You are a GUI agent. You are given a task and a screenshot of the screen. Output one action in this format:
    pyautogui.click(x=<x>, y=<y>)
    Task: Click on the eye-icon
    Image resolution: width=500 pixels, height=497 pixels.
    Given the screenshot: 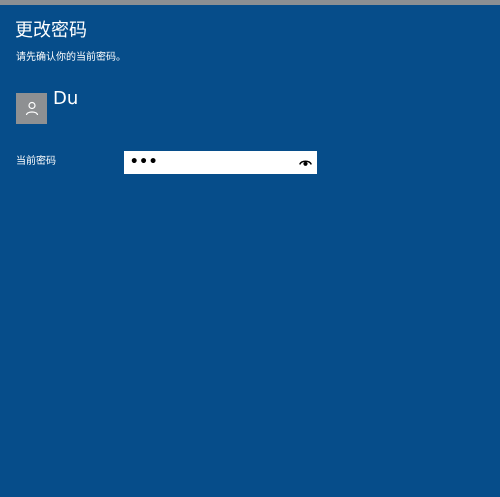 What is the action you would take?
    pyautogui.click(x=305, y=163)
    